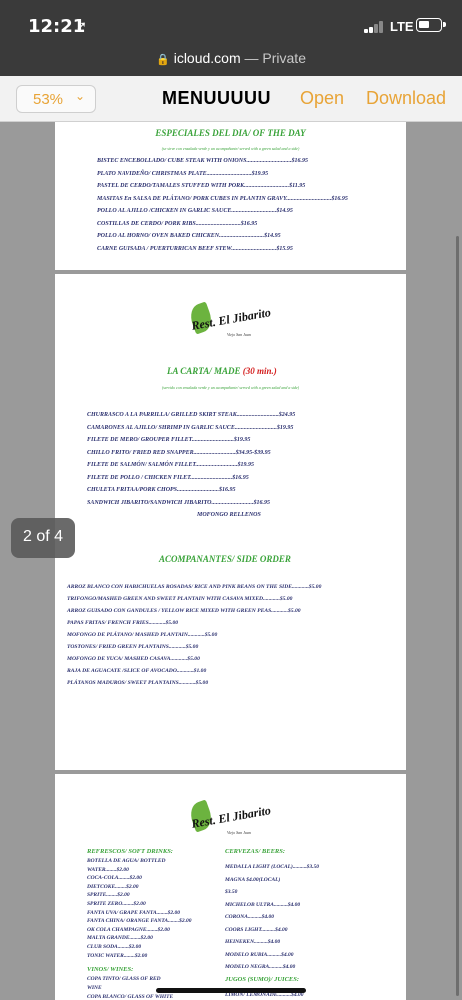  What do you see at coordinates (322, 98) in the screenshot?
I see `open-button: Open` at bounding box center [322, 98].